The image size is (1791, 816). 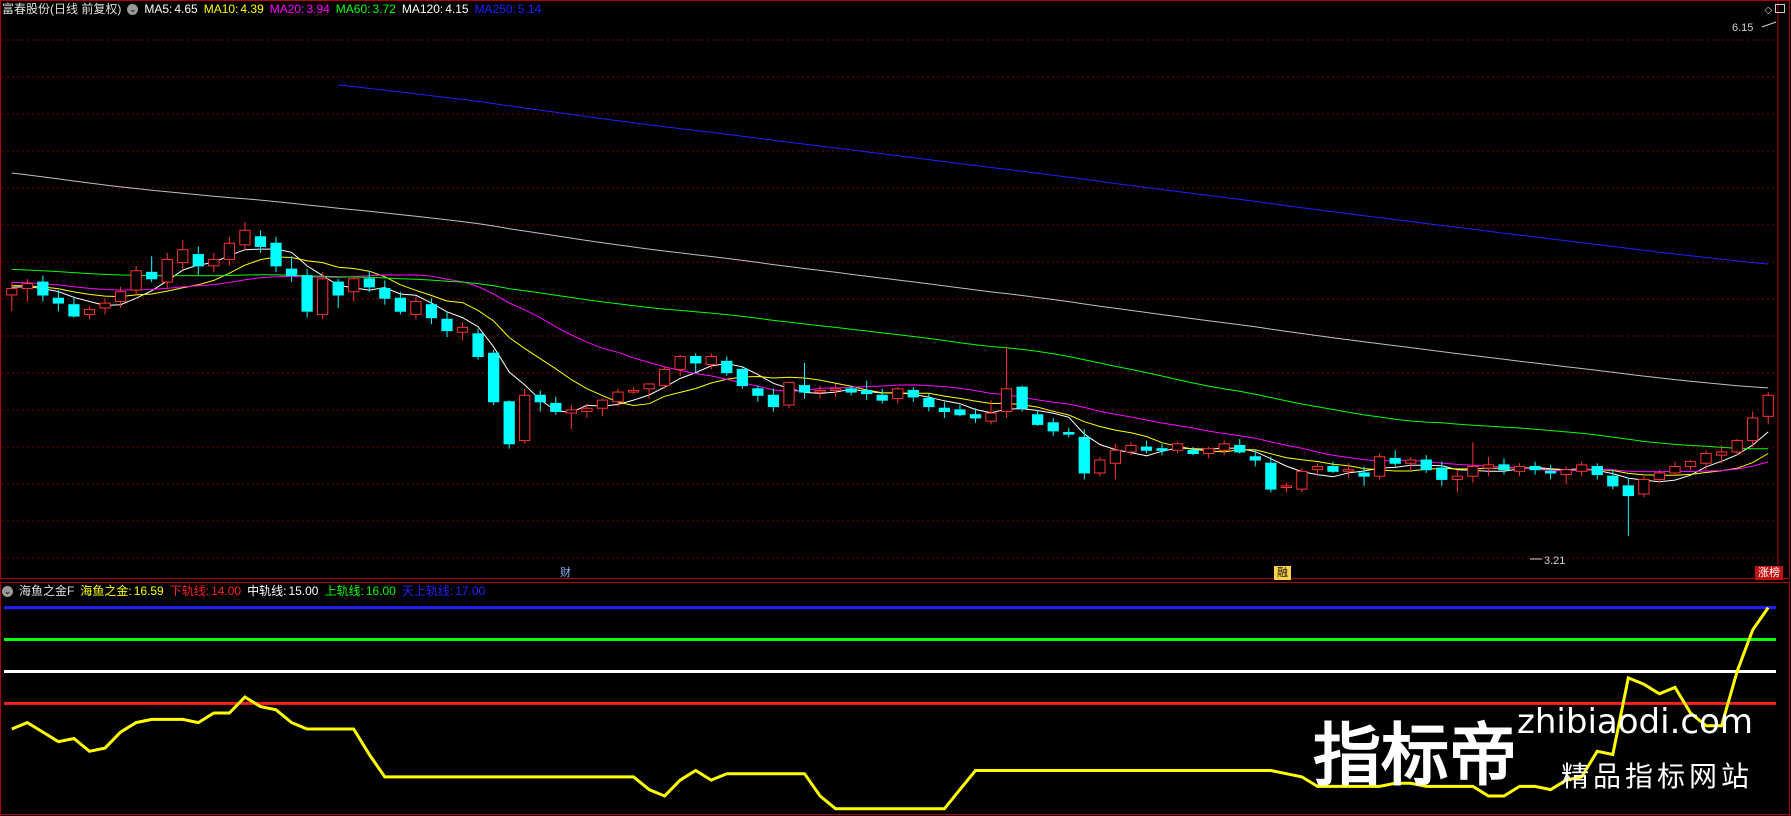 I want to click on diamond-icon: ◇, so click(x=1769, y=10).